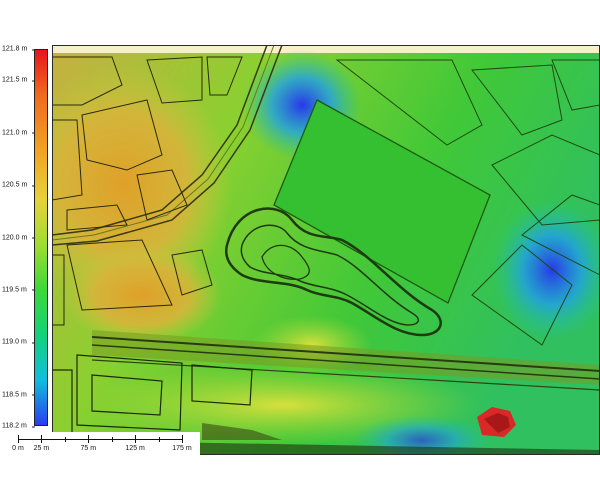 This screenshot has height=500, width=600. Describe the element at coordinates (18, 290) in the screenshot. I see `legend-tick-label: 119.5 m` at that location.